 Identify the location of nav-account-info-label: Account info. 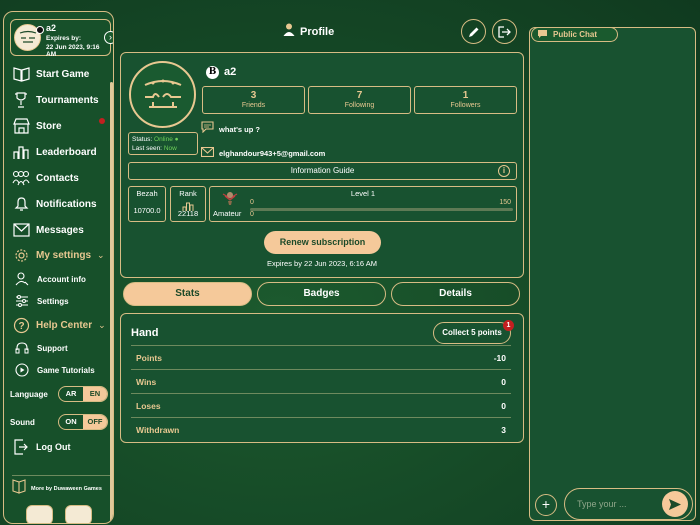
(61, 279).